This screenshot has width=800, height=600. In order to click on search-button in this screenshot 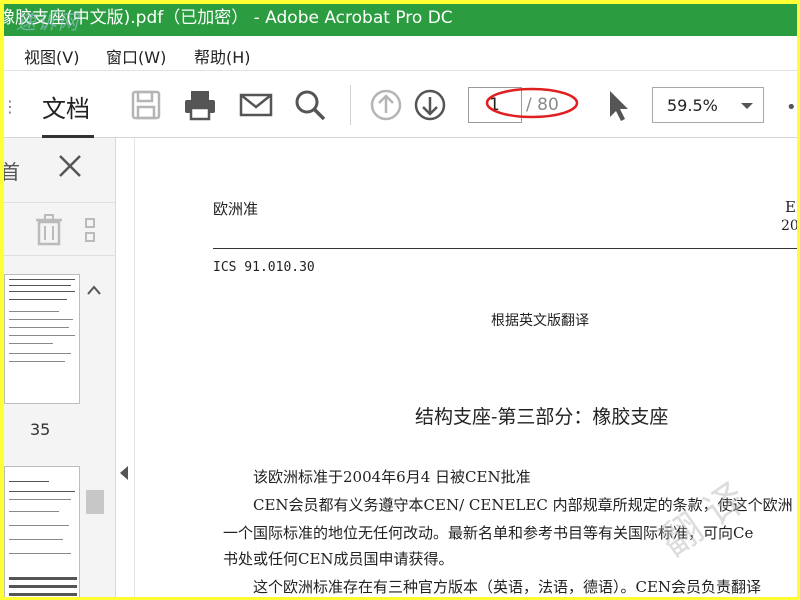, I will do `click(310, 105)`.